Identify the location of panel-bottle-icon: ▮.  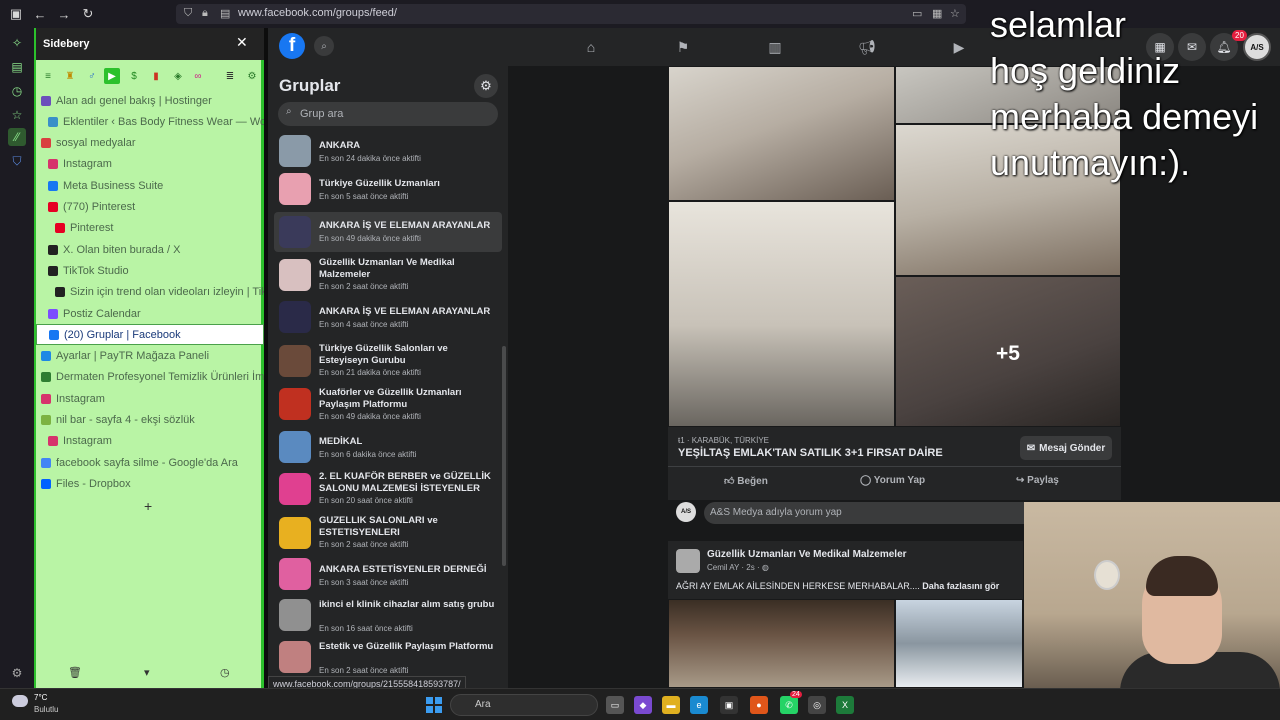
(156, 76).